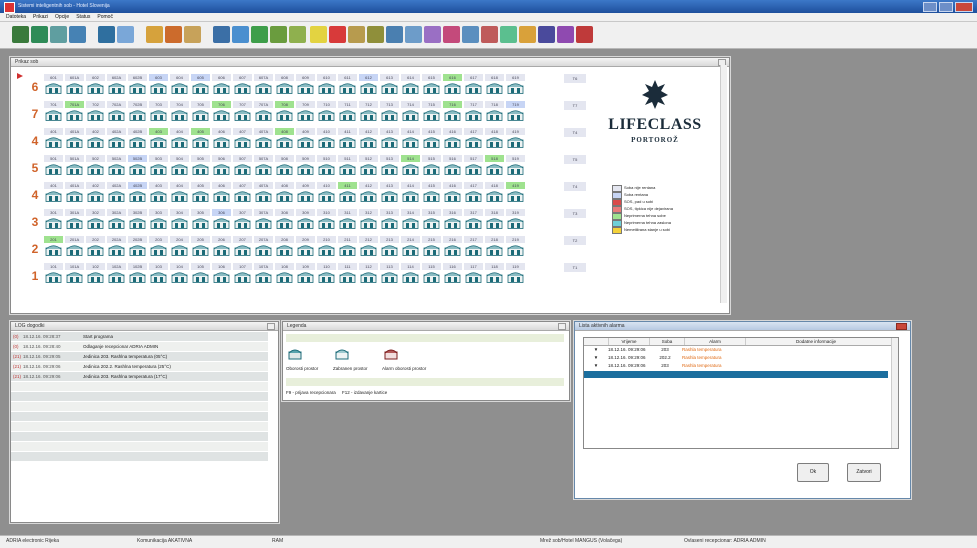 The height and width of the screenshot is (548, 977). Describe the element at coordinates (192, 34) in the screenshot. I see `door-icon` at that location.